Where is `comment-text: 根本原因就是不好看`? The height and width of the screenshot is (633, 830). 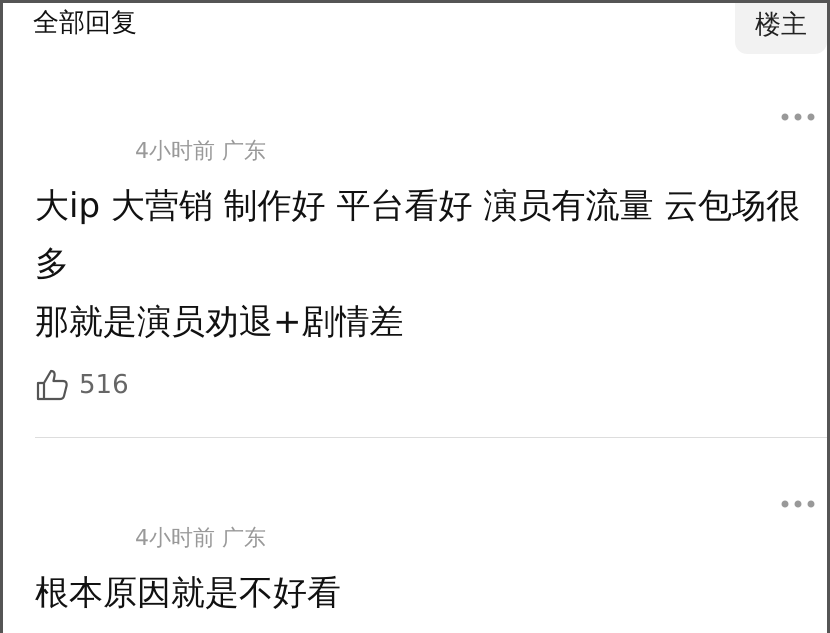
comment-text: 根本原因就是不好看 is located at coordinates (188, 593).